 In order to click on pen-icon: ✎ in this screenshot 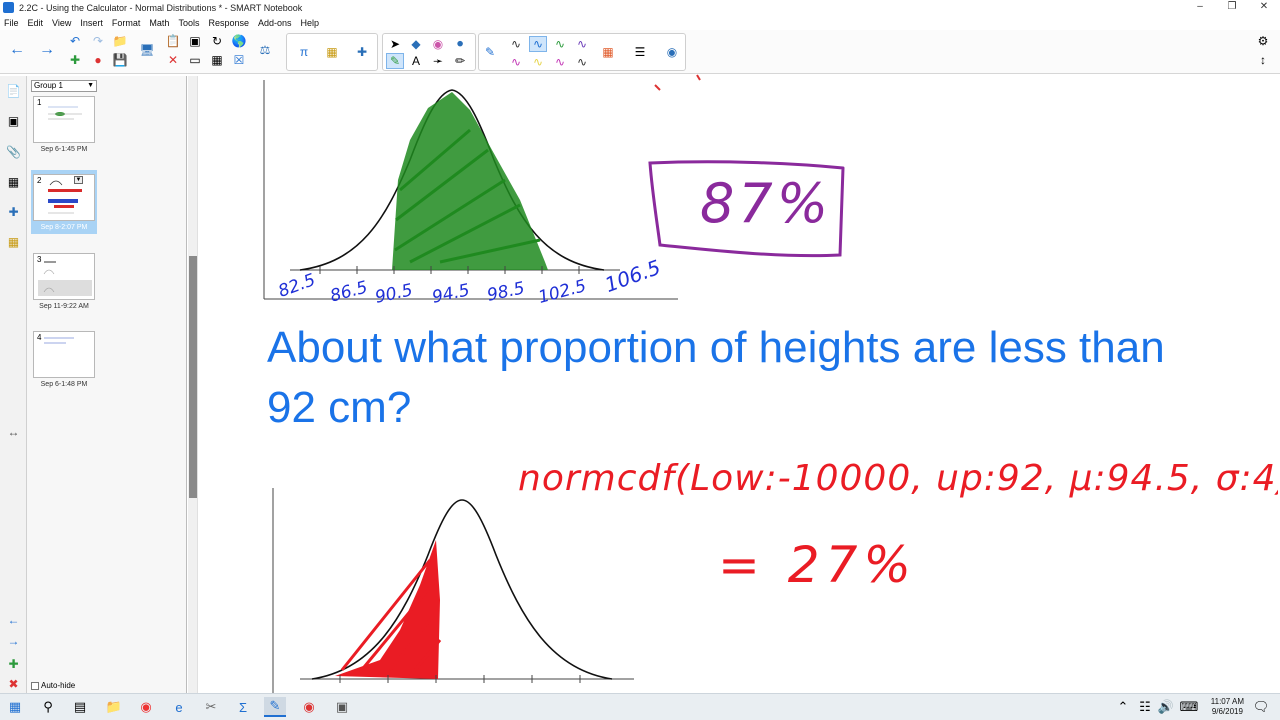, I will do `click(395, 61)`.